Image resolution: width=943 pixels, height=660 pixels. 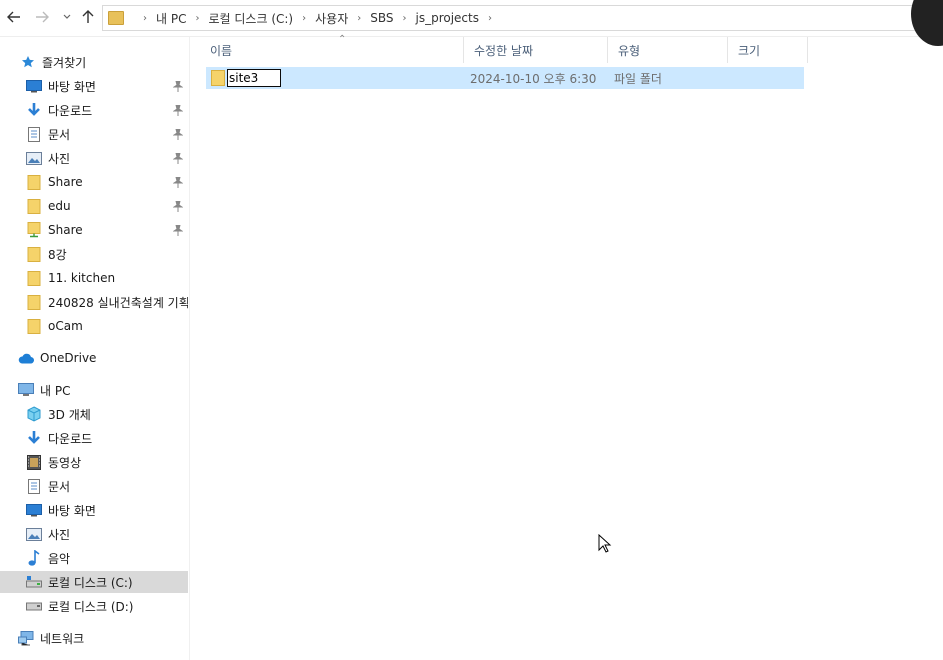 What do you see at coordinates (381, 18) in the screenshot?
I see `breadcrumb-item-sbs: SBS` at bounding box center [381, 18].